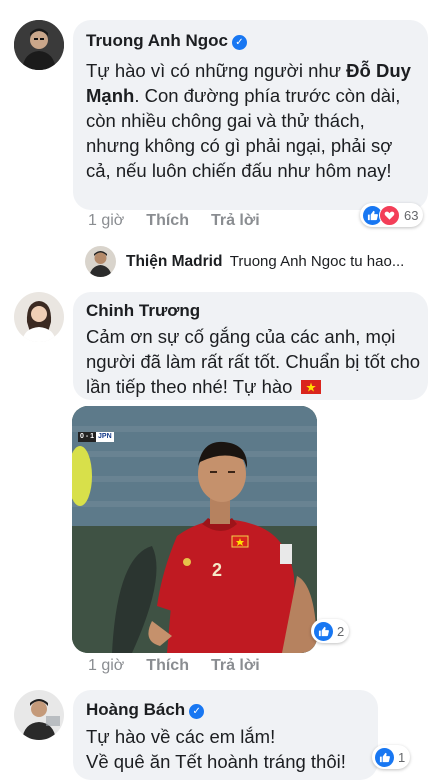 Image resolution: width=443 pixels, height=783 pixels. Describe the element at coordinates (135, 709) in the screenshot. I see `comment-author: Hoàng Bách` at that location.